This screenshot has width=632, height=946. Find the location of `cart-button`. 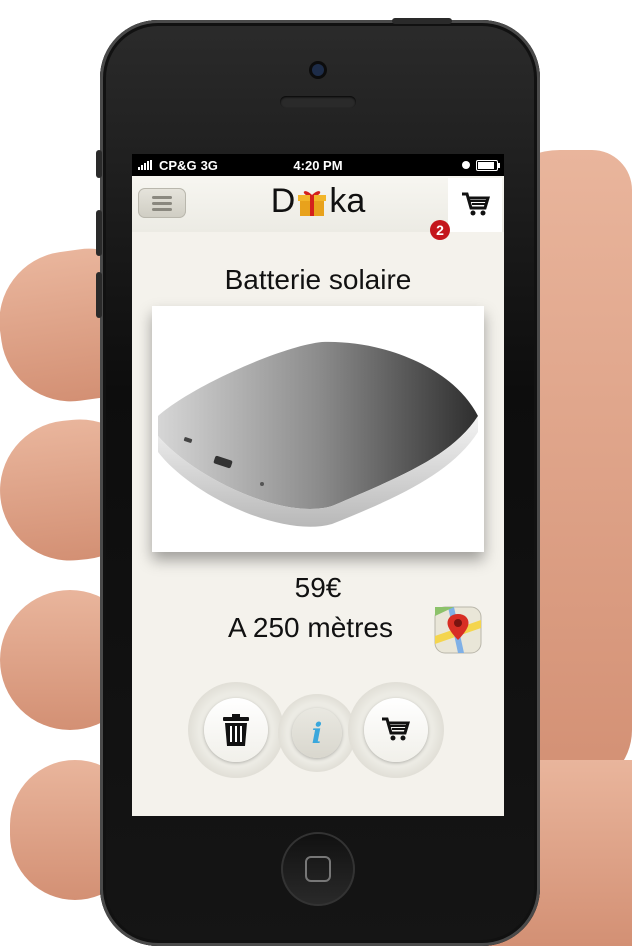

cart-button is located at coordinates (475, 205).